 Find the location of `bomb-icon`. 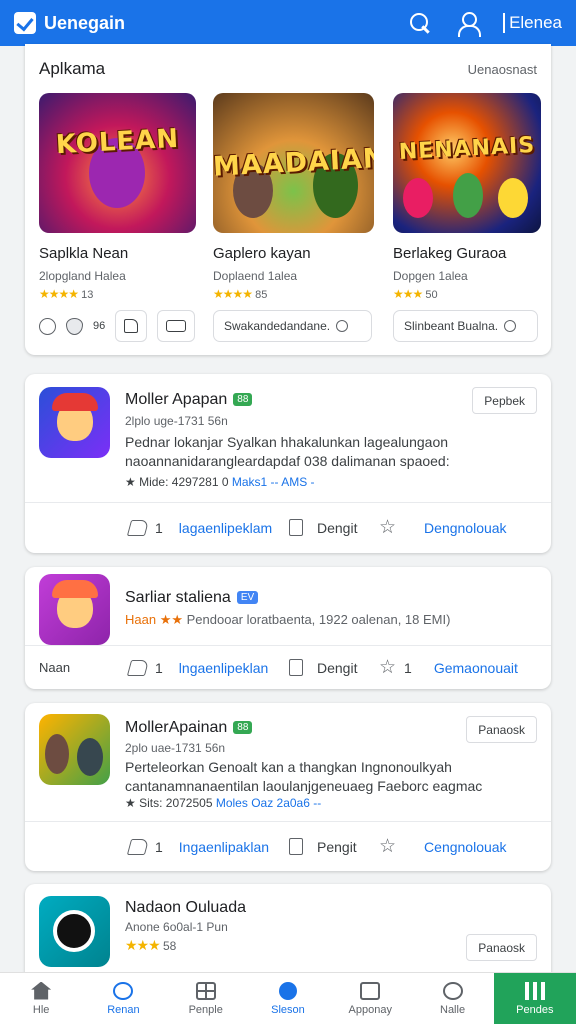

bomb-icon is located at coordinates (74, 931).